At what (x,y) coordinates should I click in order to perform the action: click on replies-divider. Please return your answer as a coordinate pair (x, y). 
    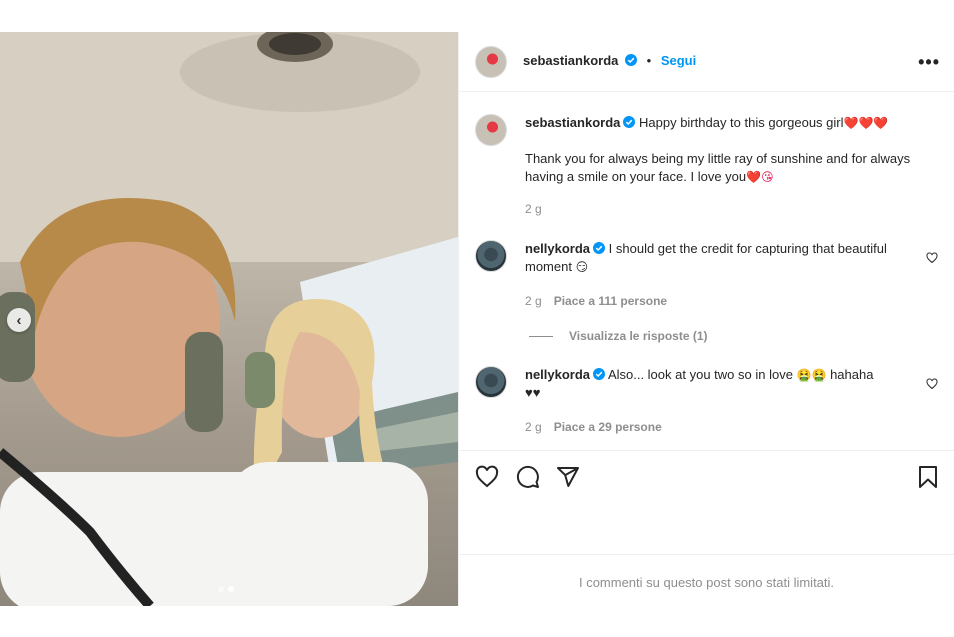
    Looking at the image, I should click on (541, 336).